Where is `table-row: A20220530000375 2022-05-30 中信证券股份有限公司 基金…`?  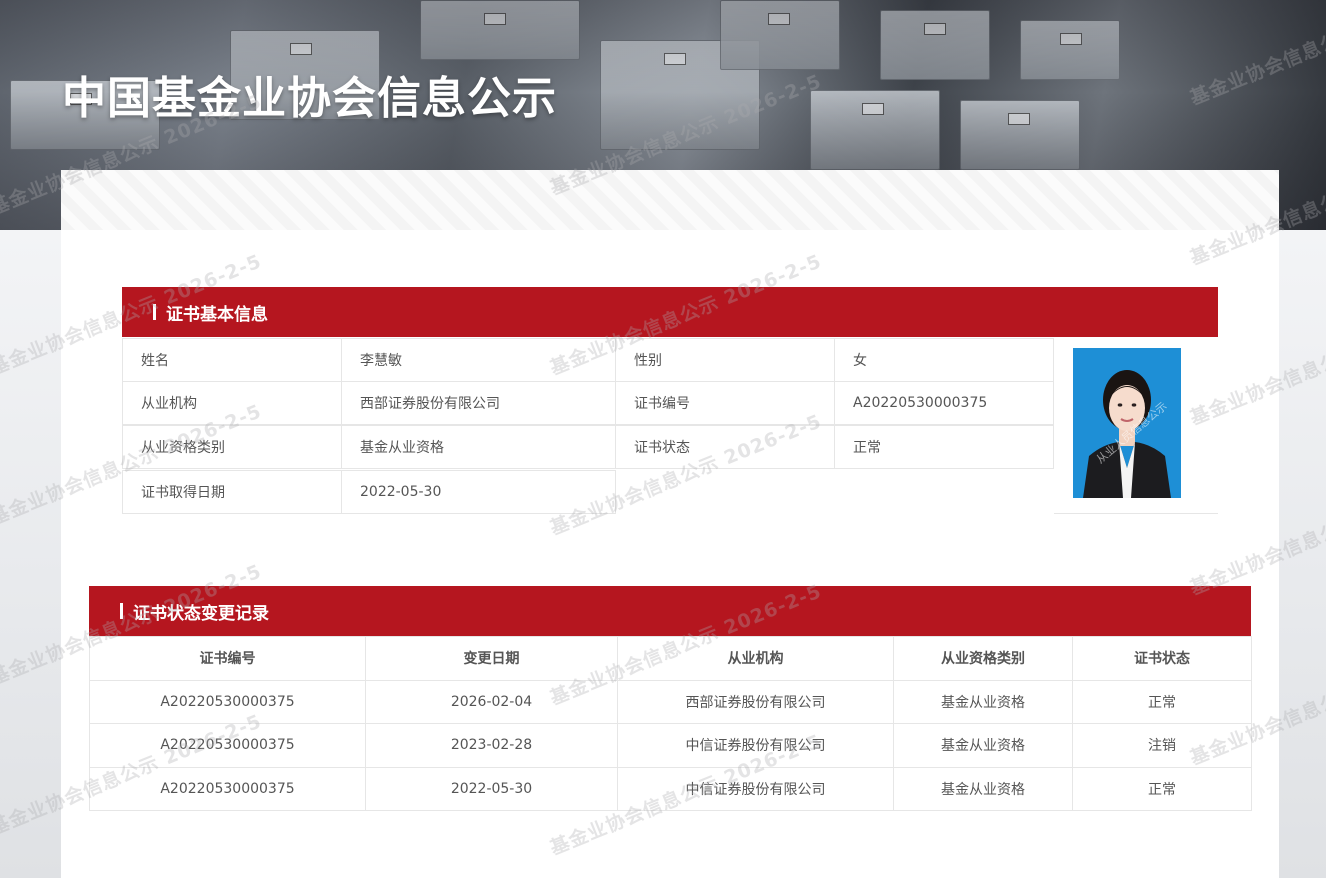 table-row: A20220530000375 2022-05-30 中信证券股份有限公司 基金… is located at coordinates (670, 788).